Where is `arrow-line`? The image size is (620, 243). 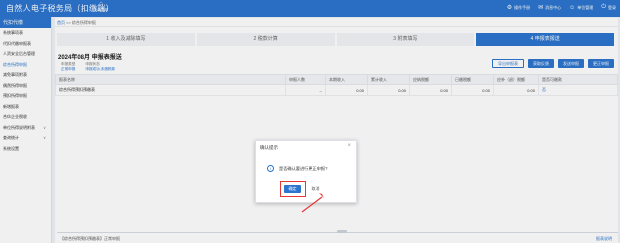
arrow-line is located at coordinates (312, 204).